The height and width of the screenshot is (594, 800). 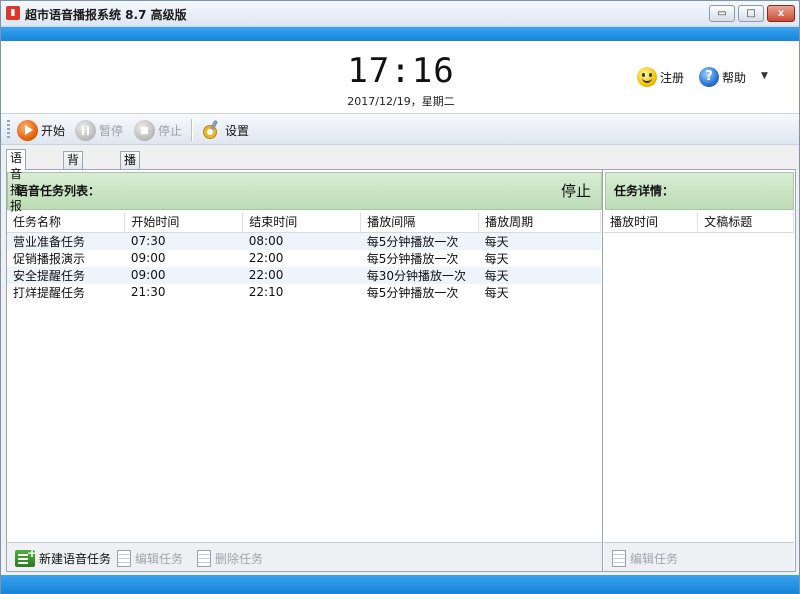 I want to click on task-detail-footer: 编辑任务, so click(x=699, y=556).